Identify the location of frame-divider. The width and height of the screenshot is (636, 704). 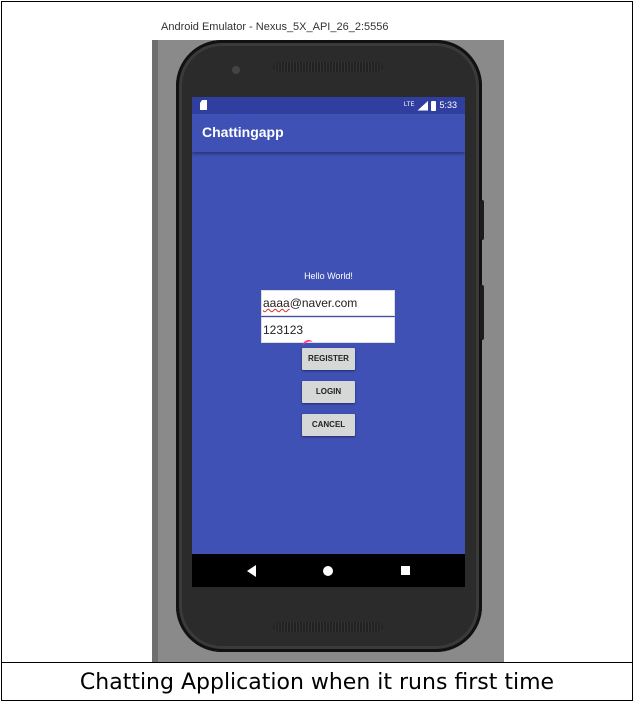
(317, 662).